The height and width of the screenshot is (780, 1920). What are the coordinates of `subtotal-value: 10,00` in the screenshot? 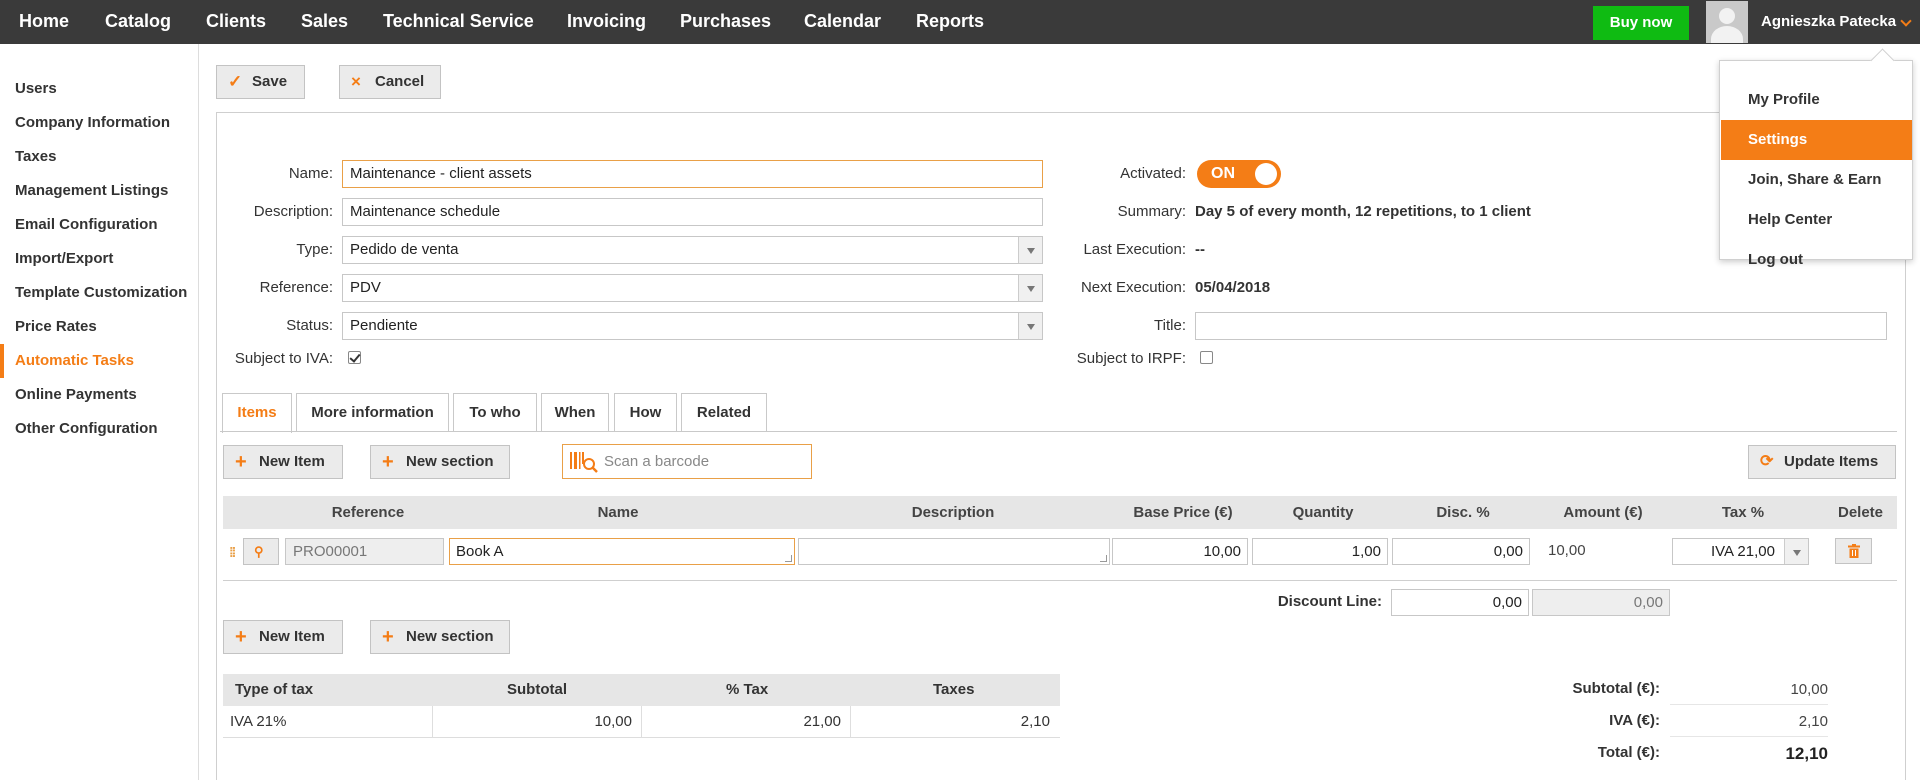 It's located at (1749, 689).